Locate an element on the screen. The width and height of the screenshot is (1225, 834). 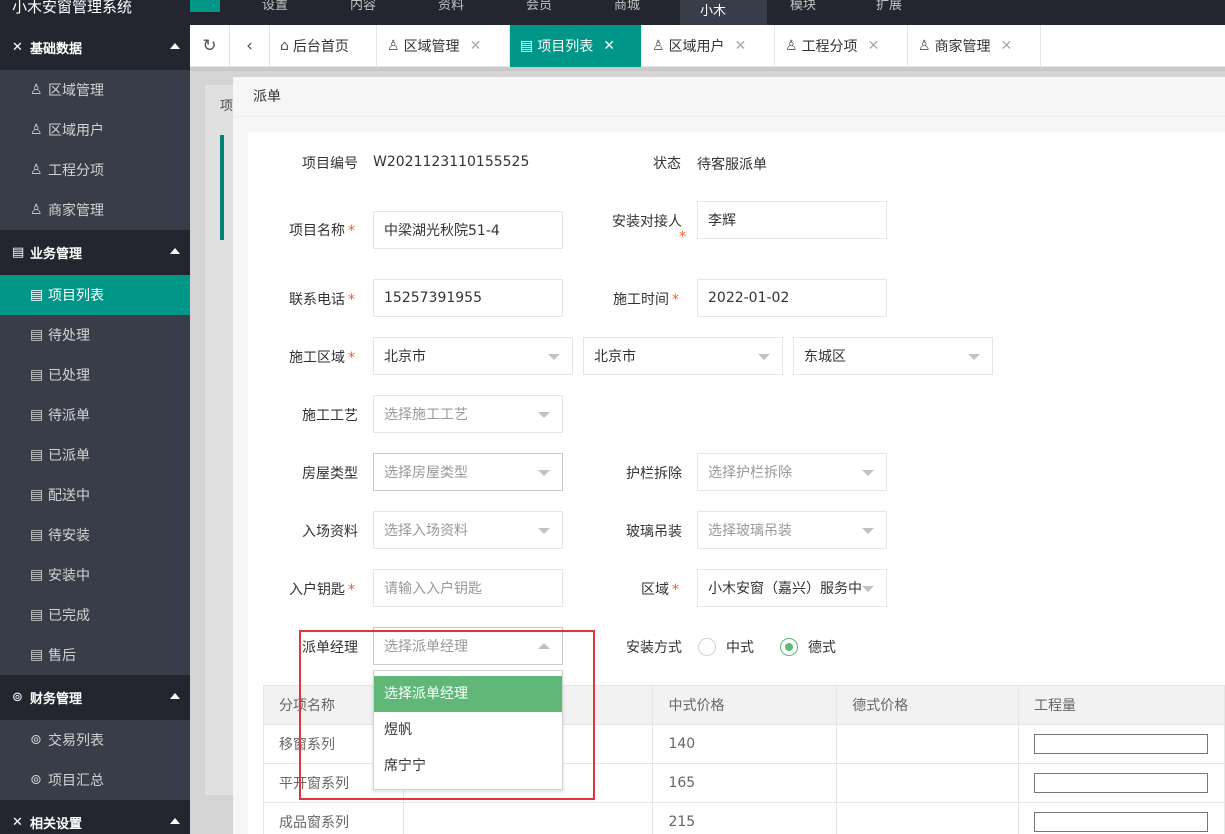
phone-input: 15257391955 is located at coordinates (468, 298).